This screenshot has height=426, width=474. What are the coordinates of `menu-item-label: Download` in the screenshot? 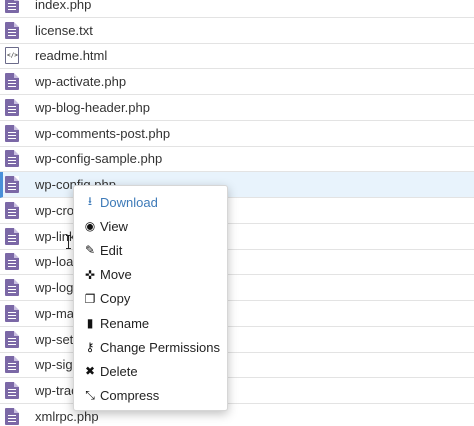 It's located at (129, 202).